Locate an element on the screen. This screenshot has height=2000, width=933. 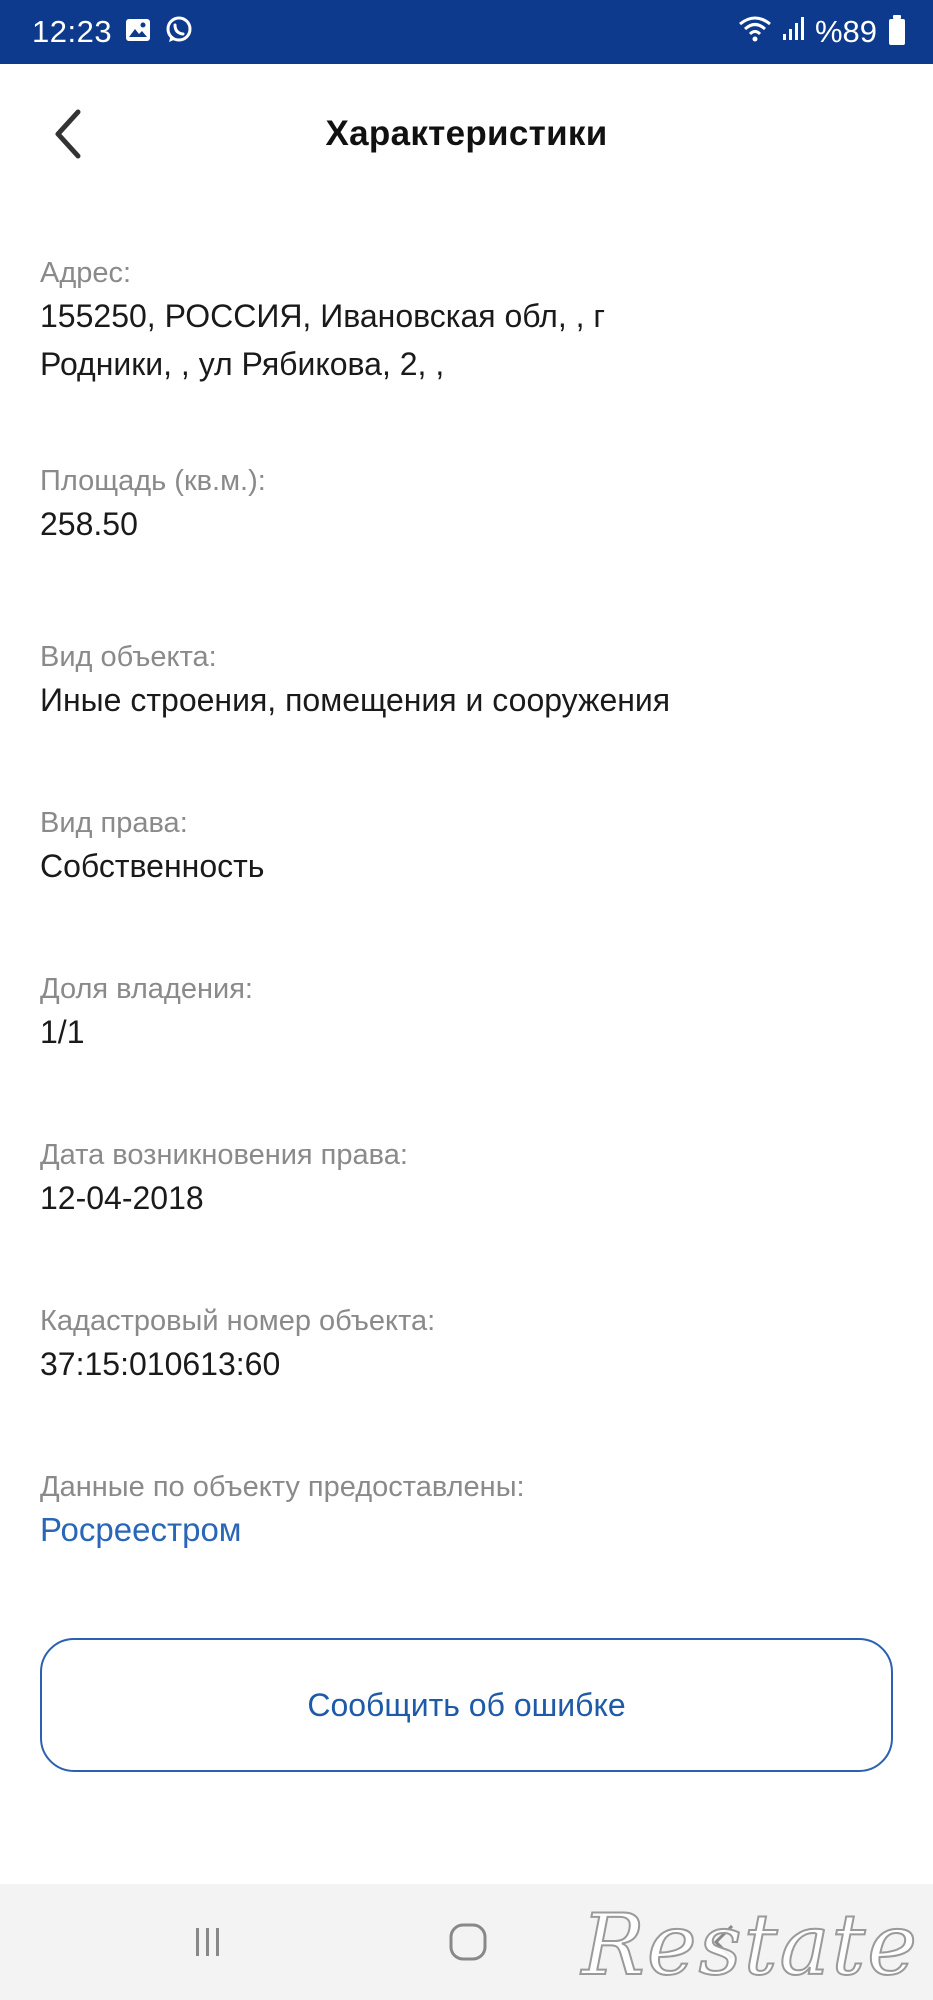
status-bar: 12:23 %89 is located at coordinates (466, 32).